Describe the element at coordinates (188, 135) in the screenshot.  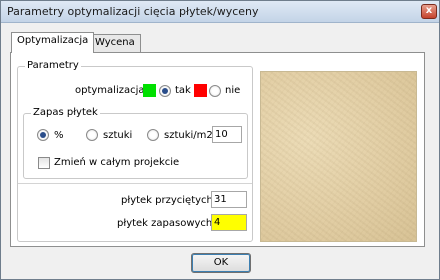
I see `unit-per-m2-label: sztuki/m2` at that location.